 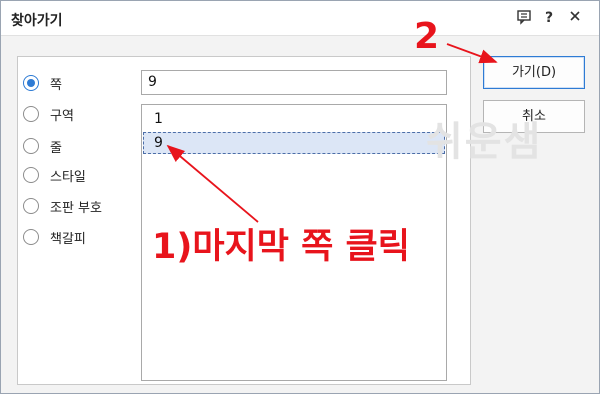 What do you see at coordinates (56, 148) in the screenshot?
I see `radio-label: 줄` at bounding box center [56, 148].